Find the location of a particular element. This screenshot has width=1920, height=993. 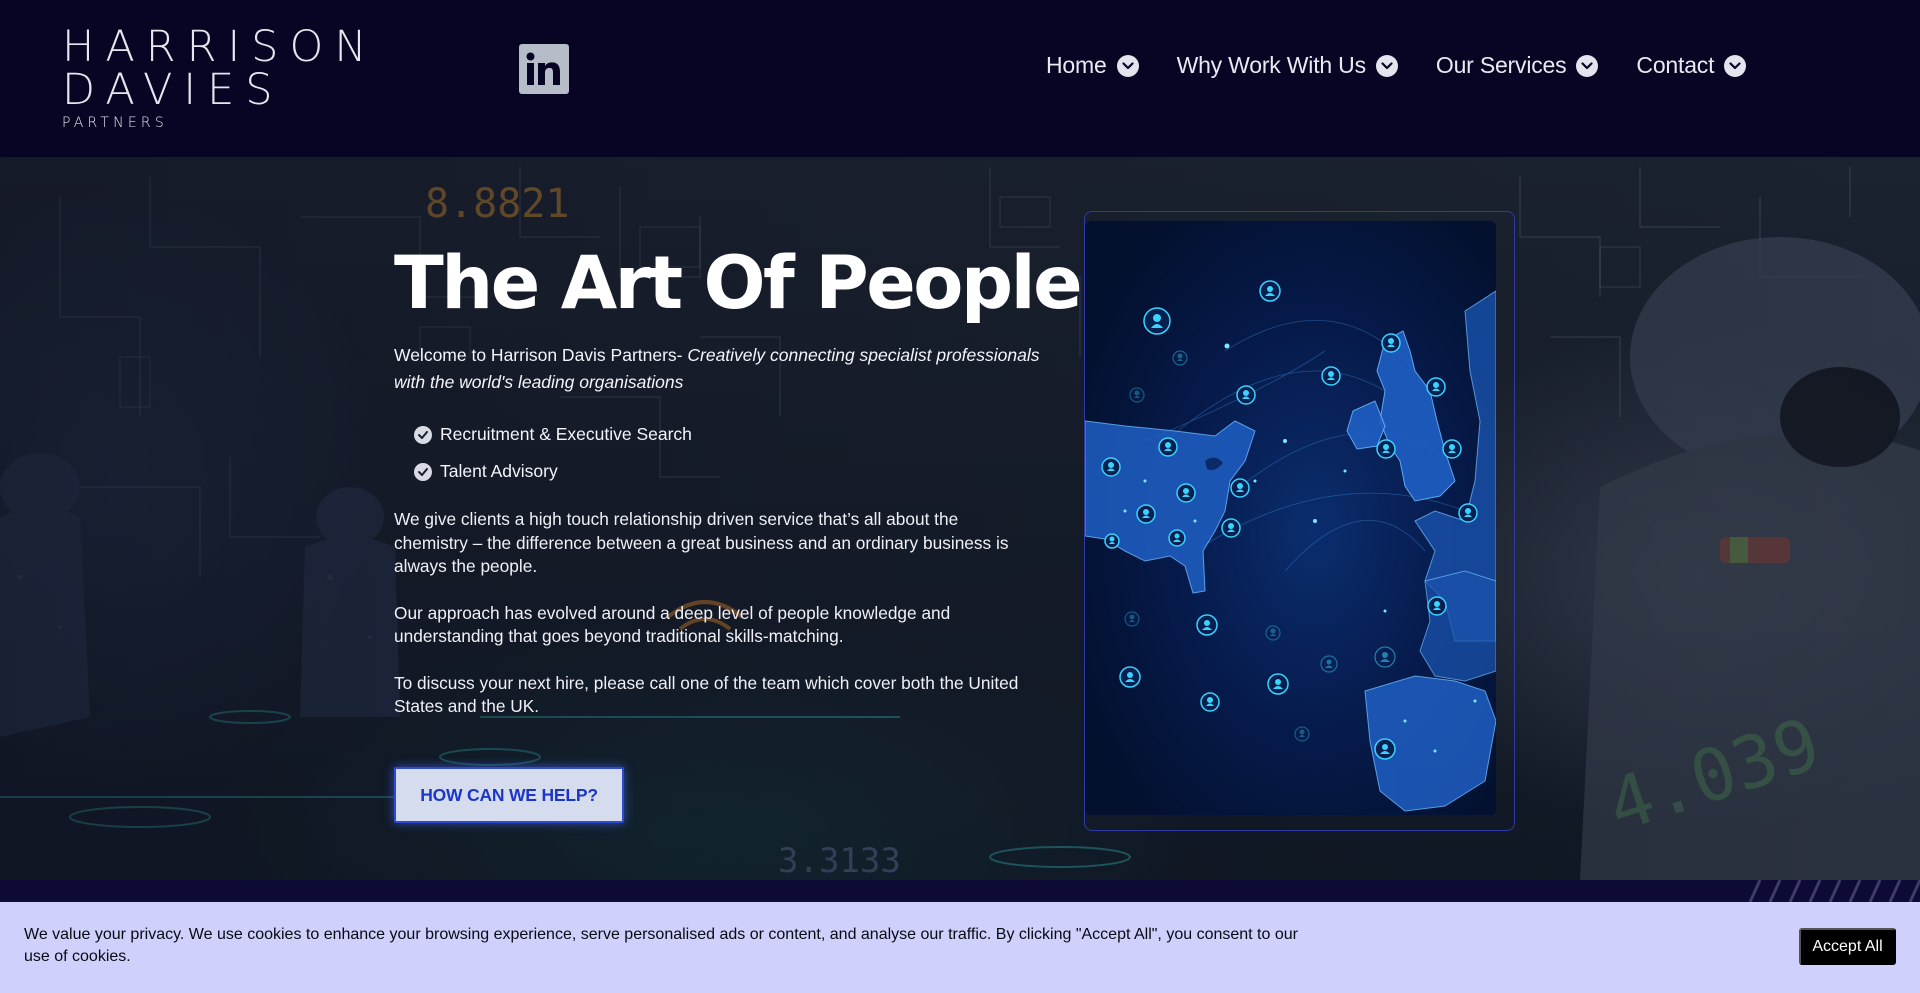

checklist-label: Recruitment & Executive Search is located at coordinates (566, 434).